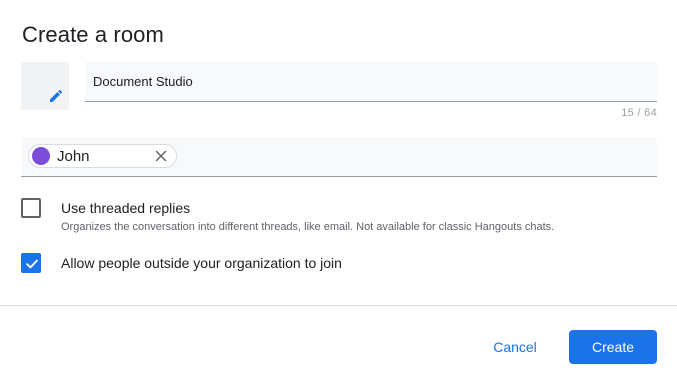 The height and width of the screenshot is (388, 677). What do you see at coordinates (41, 156) in the screenshot?
I see `avatar` at bounding box center [41, 156].